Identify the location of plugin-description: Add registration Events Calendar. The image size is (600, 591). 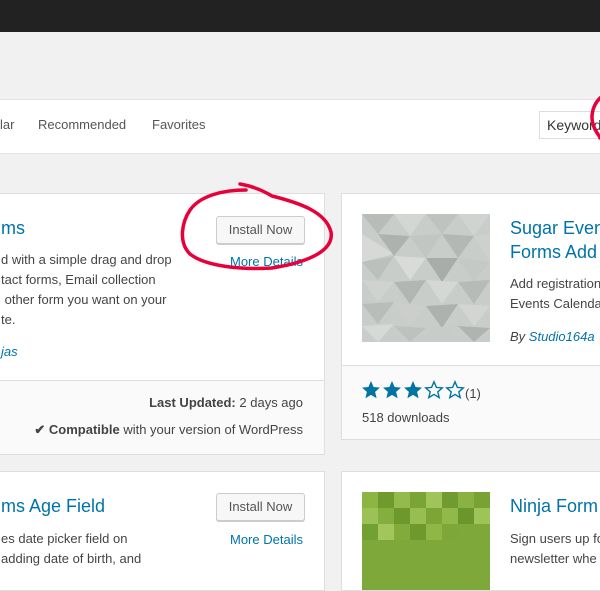
(555, 293).